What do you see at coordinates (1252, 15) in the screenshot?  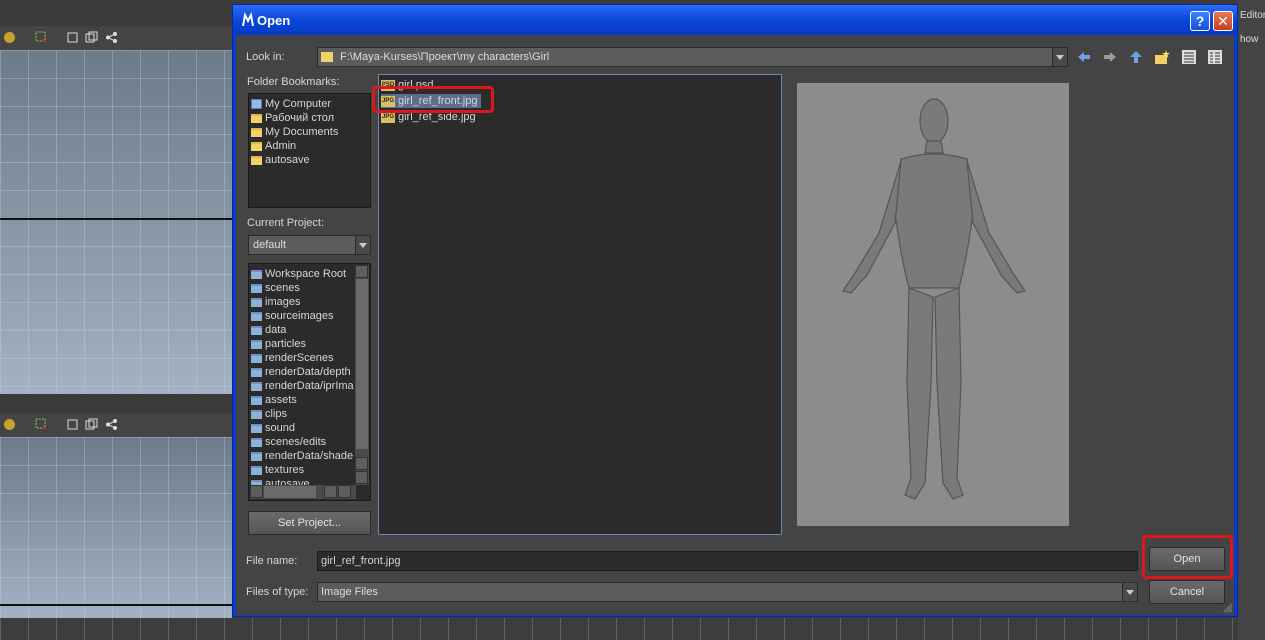 I see `editor-label: Editor` at bounding box center [1252, 15].